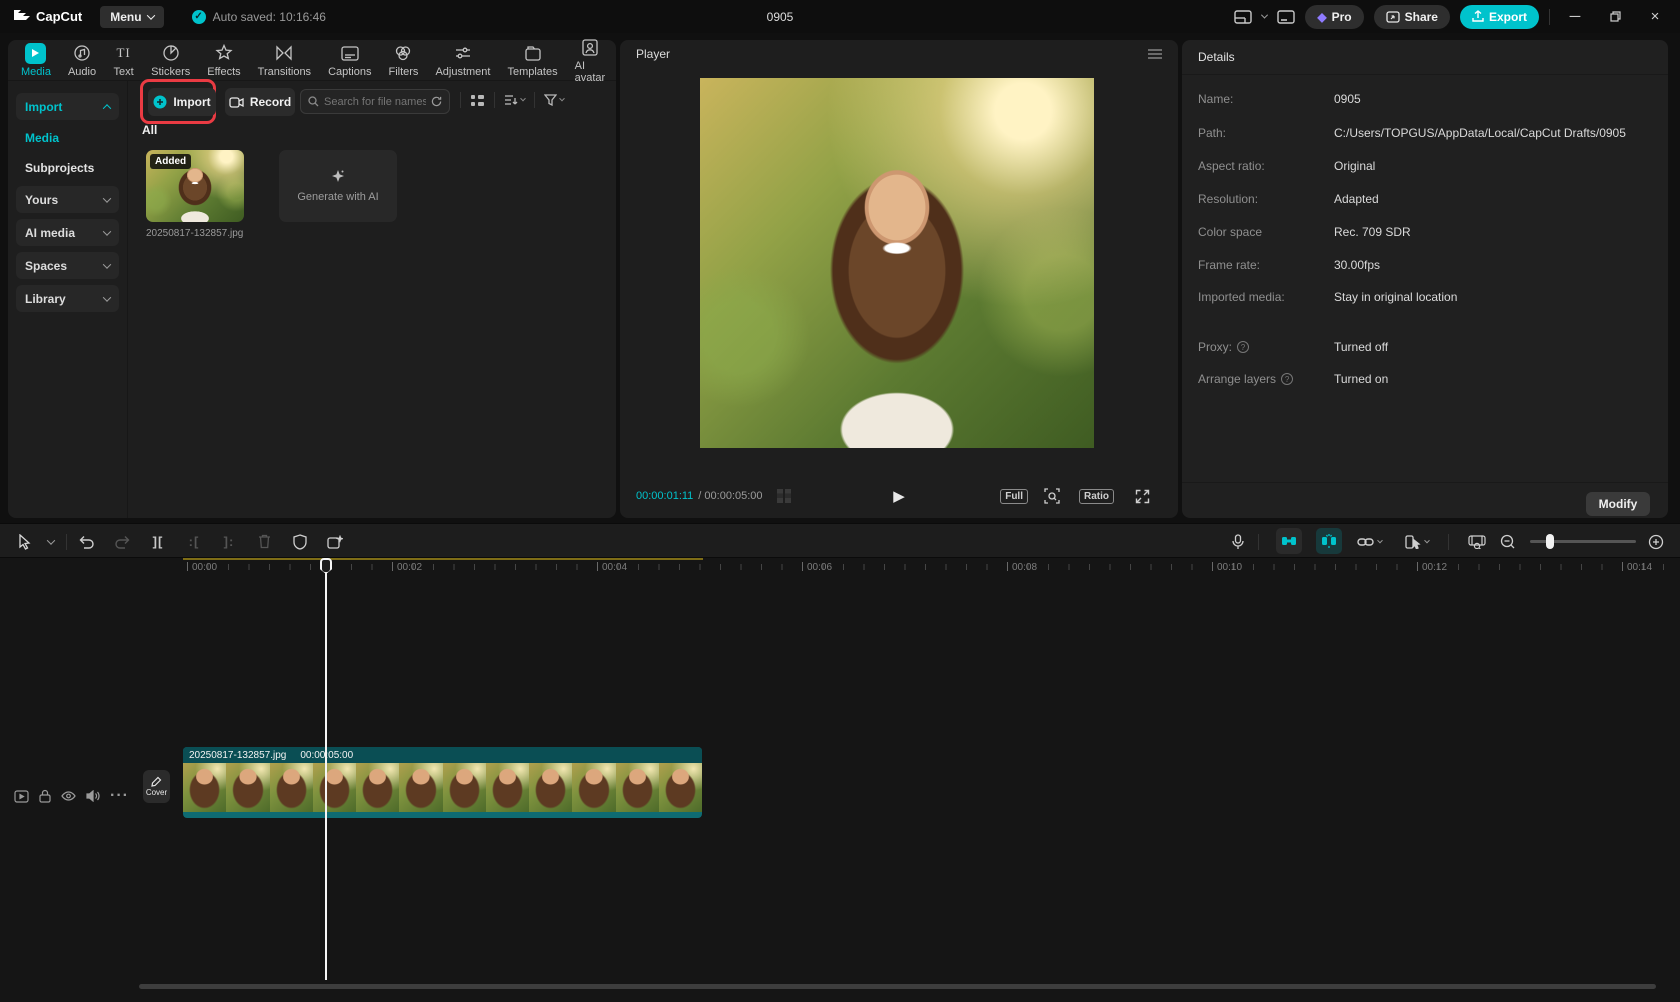 The height and width of the screenshot is (1002, 1680). Describe the element at coordinates (171, 161) in the screenshot. I see `added-badge: Added` at that location.